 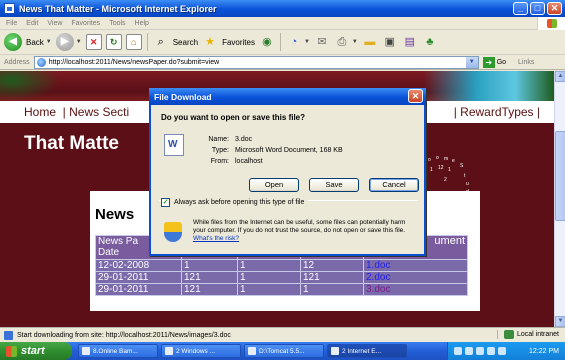 What do you see at coordinates (147, 42) in the screenshot?
I see `toolbar-separator` at bounding box center [147, 42].